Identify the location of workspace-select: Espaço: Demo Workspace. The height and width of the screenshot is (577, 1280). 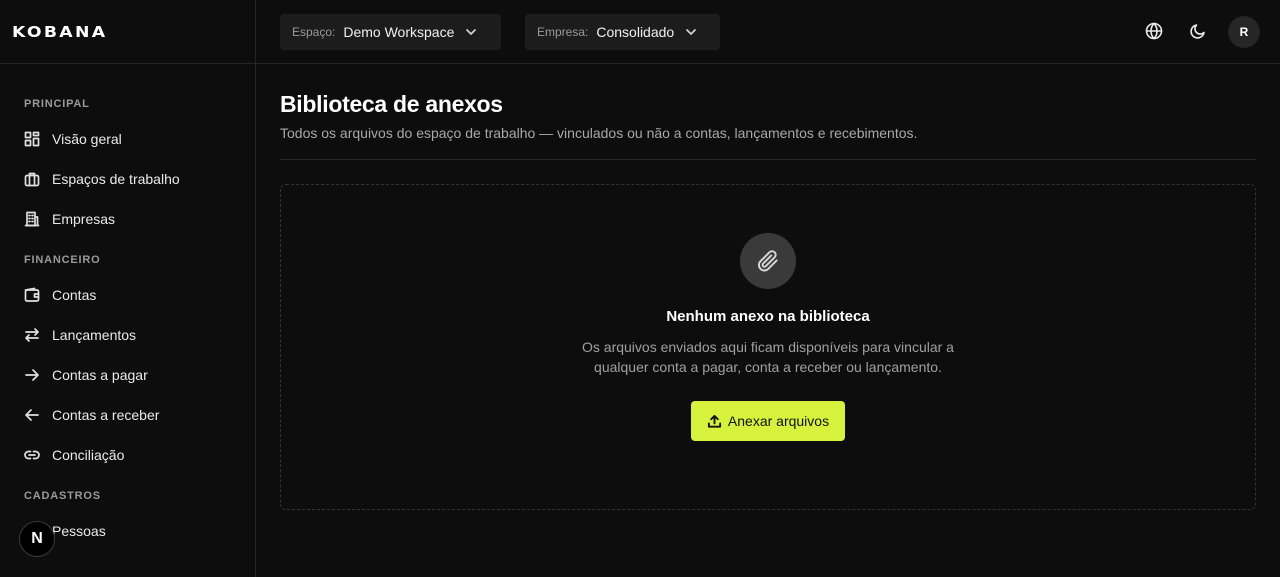
(390, 32).